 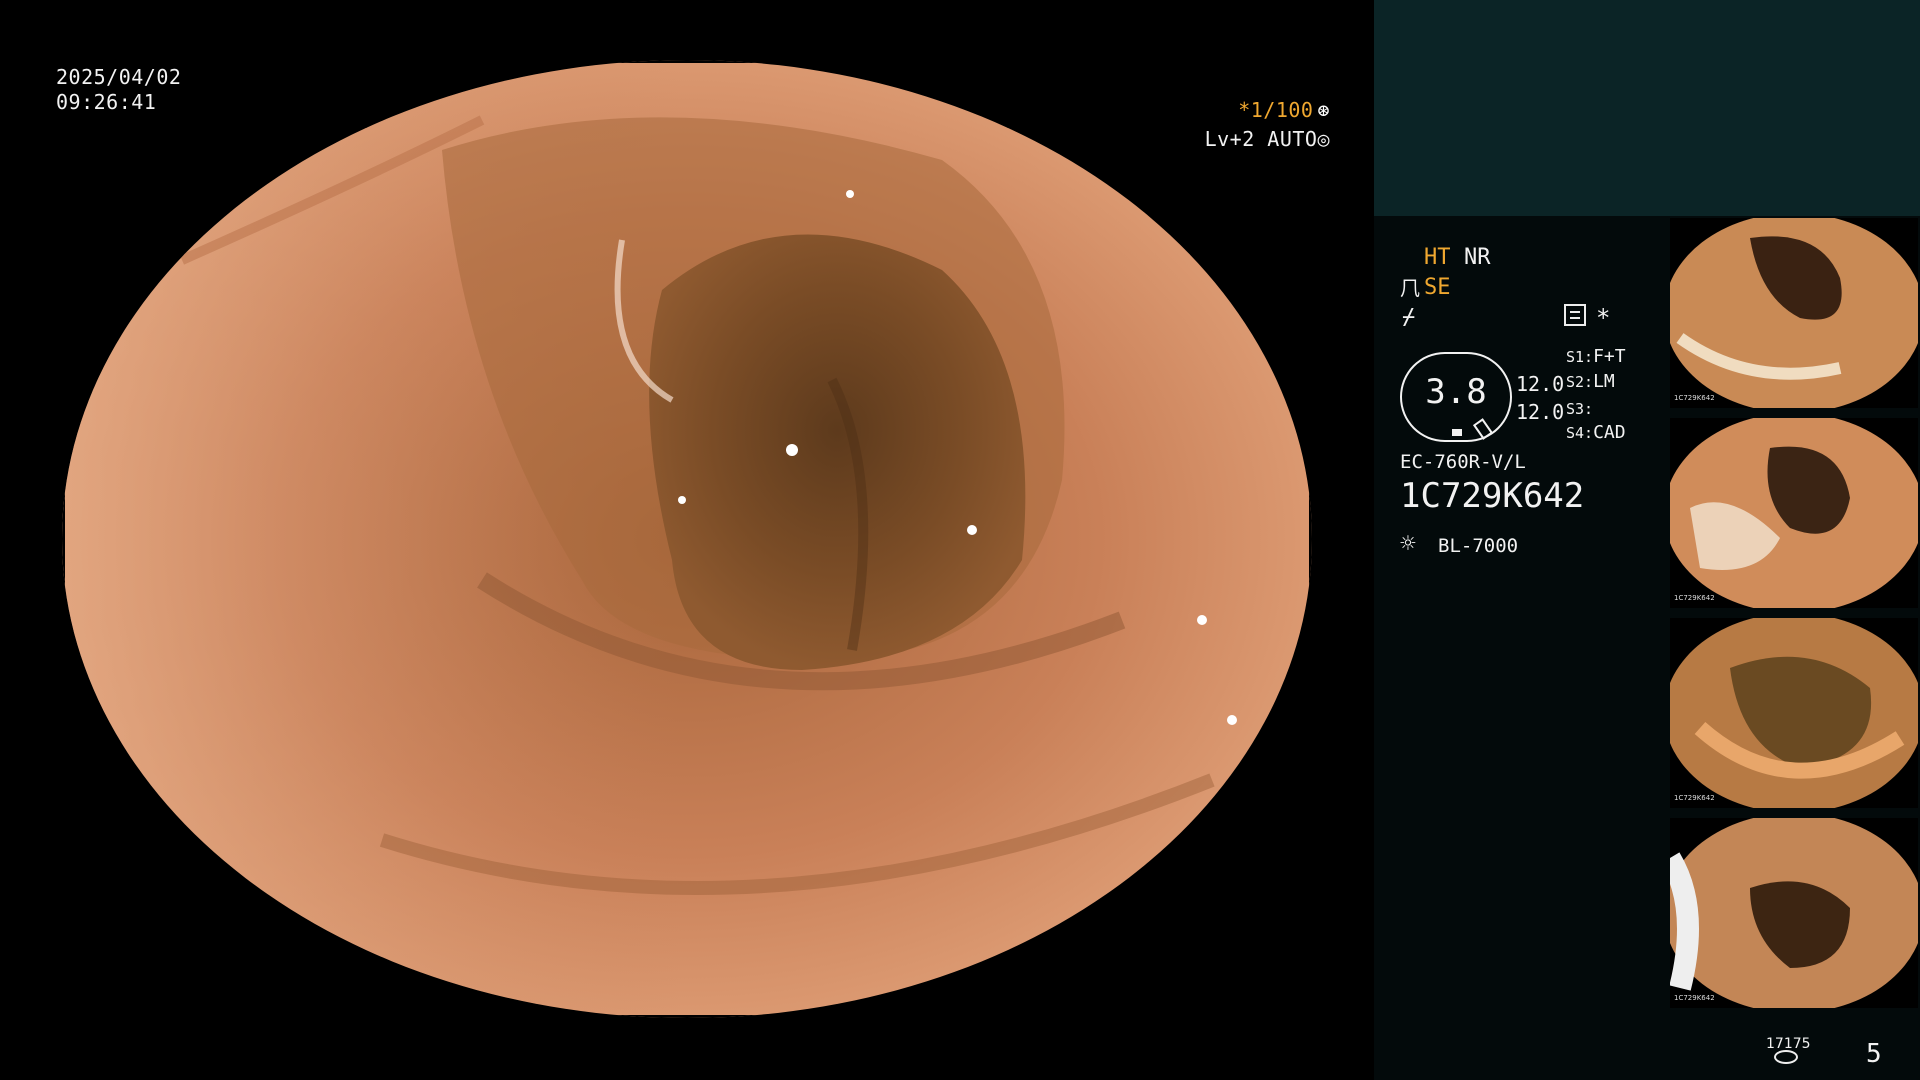 I want to click on slot-value: F+T, so click(x=1609, y=356).